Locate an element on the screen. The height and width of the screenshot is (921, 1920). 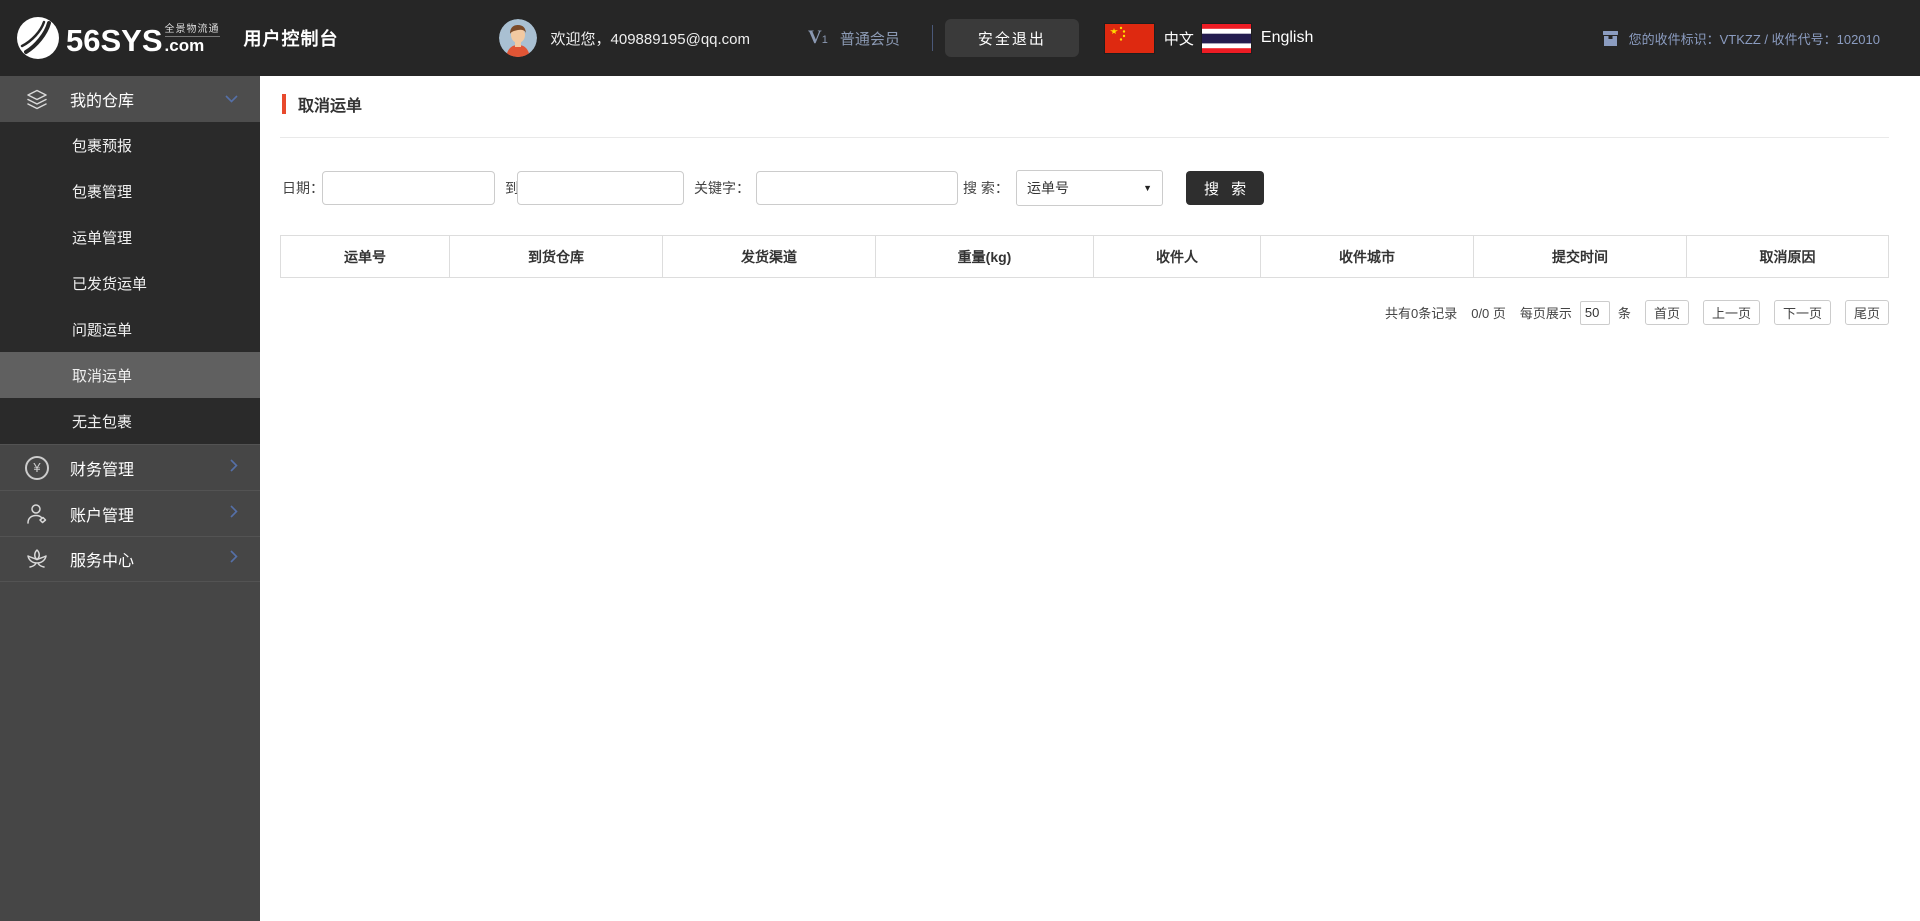
sidebar-item-problem-waybills: 问题运单 is located at coordinates (130, 329).